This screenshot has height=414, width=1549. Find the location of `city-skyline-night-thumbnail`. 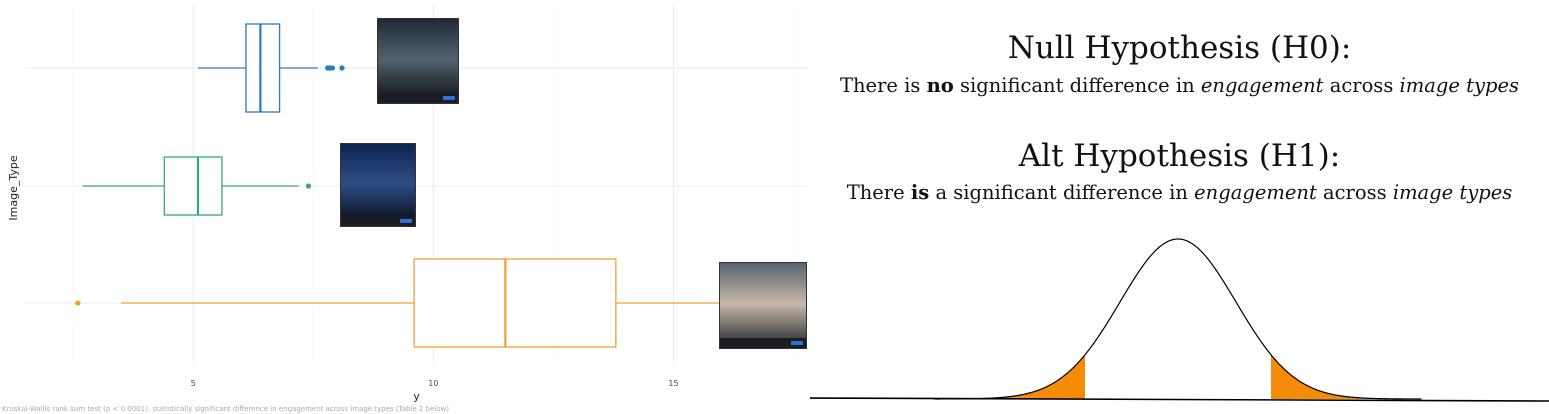

city-skyline-night-thumbnail is located at coordinates (418, 61).